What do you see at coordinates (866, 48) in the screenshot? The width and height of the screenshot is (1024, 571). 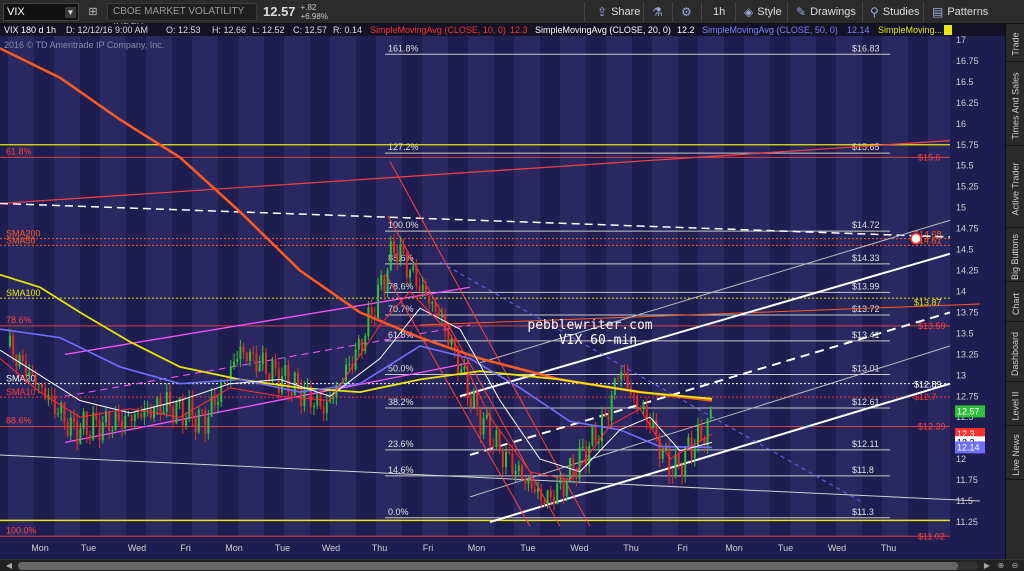 I see `fib-level-price: $16.83` at bounding box center [866, 48].